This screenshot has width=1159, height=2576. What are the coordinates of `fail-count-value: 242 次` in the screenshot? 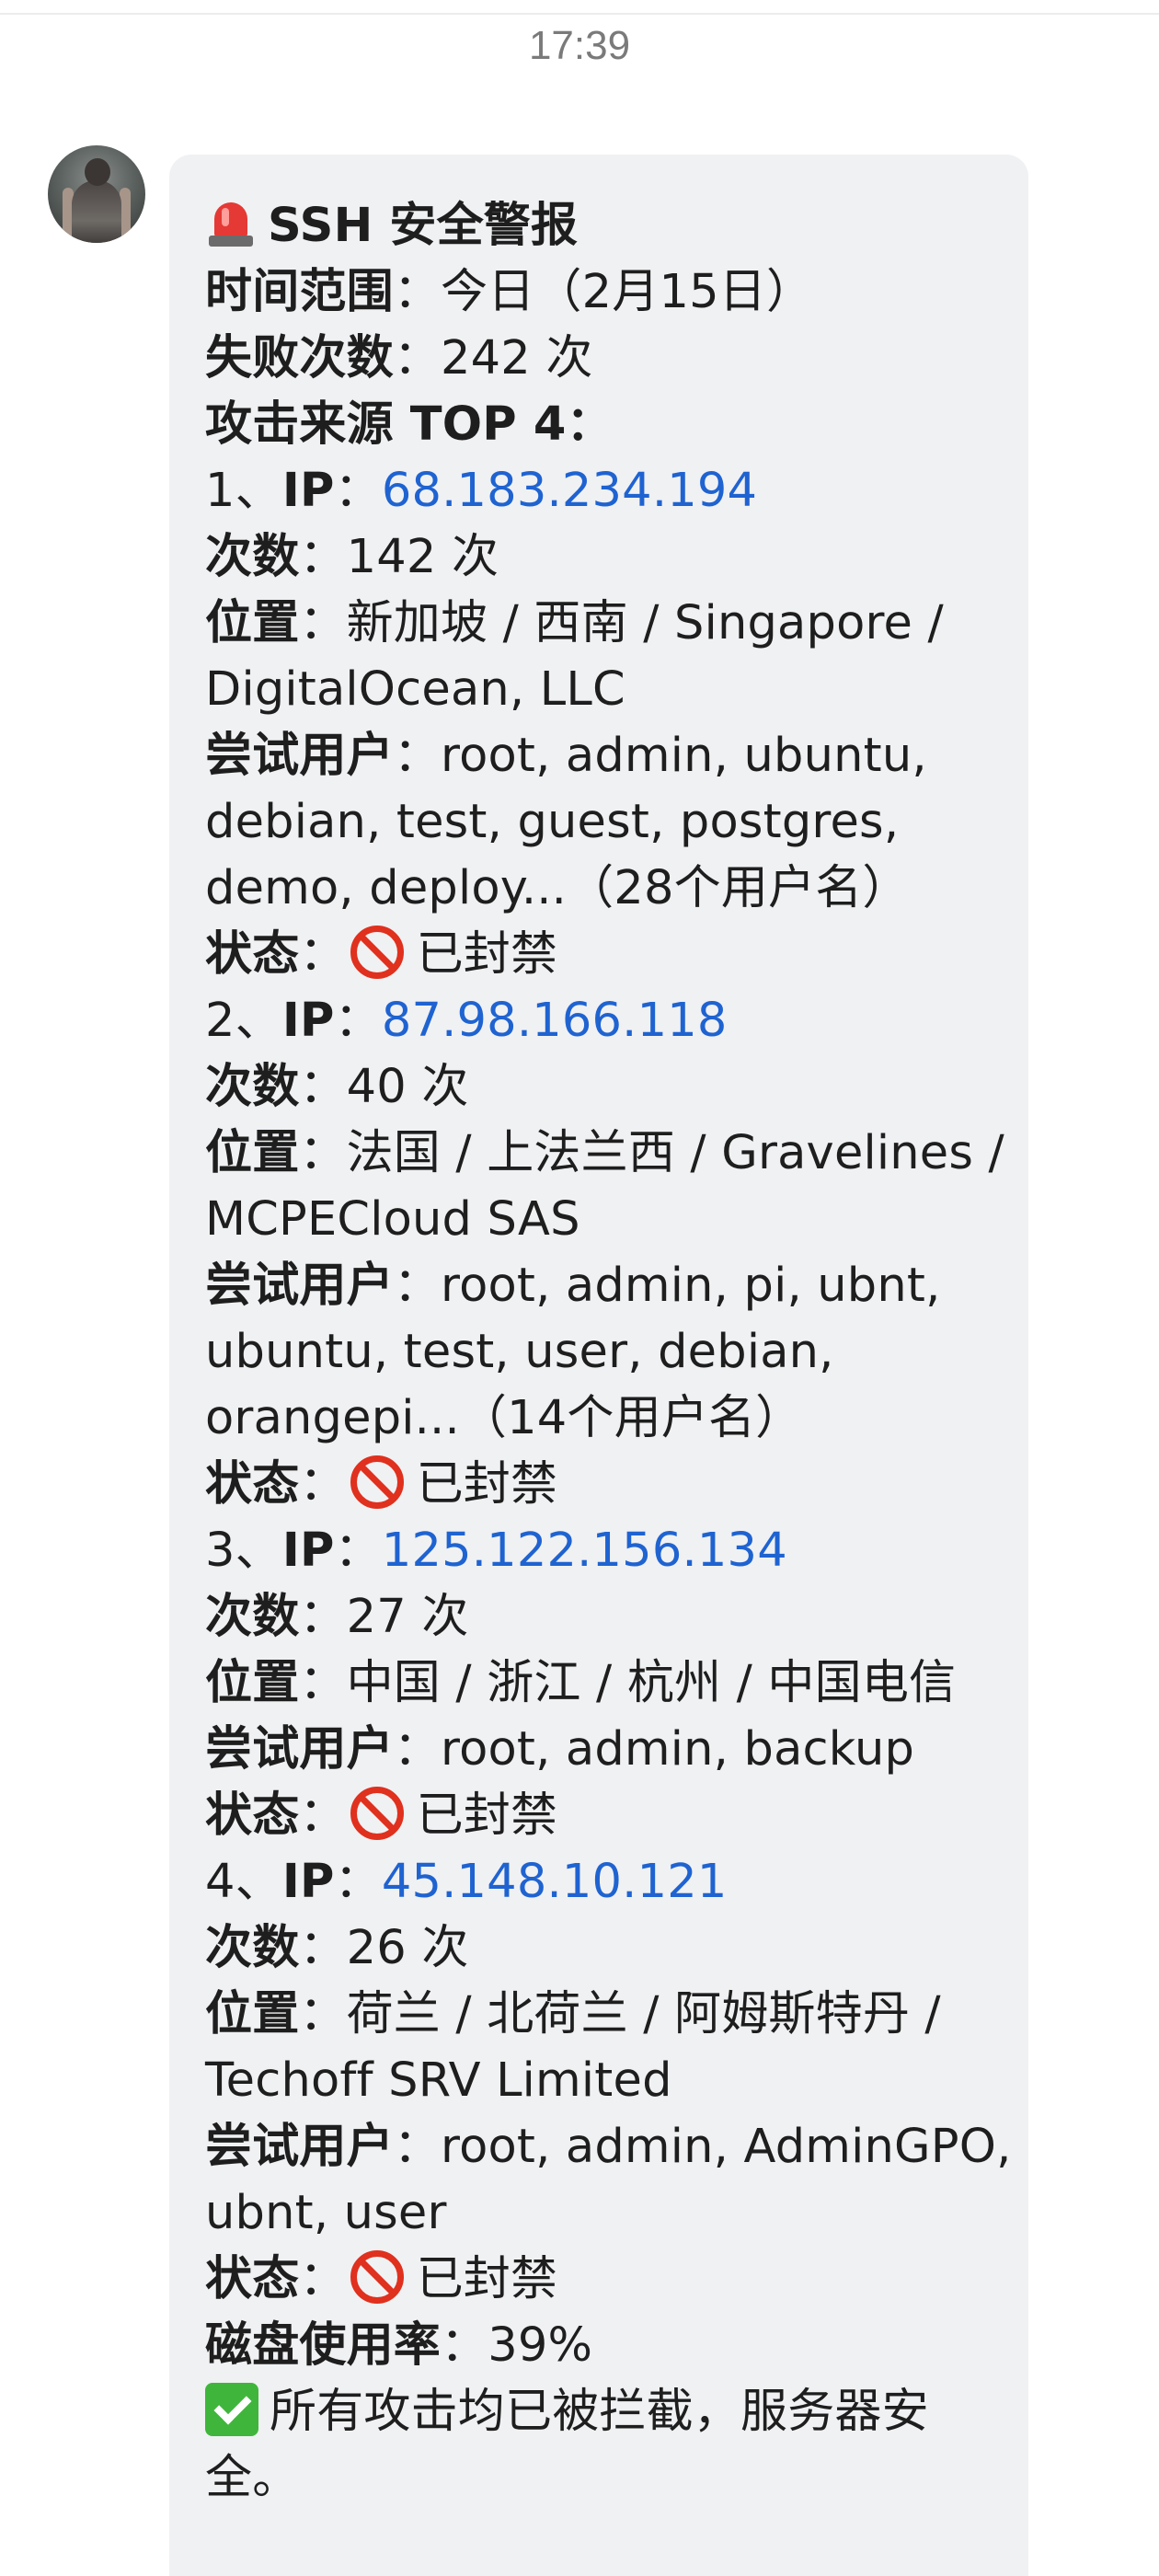 It's located at (517, 358).